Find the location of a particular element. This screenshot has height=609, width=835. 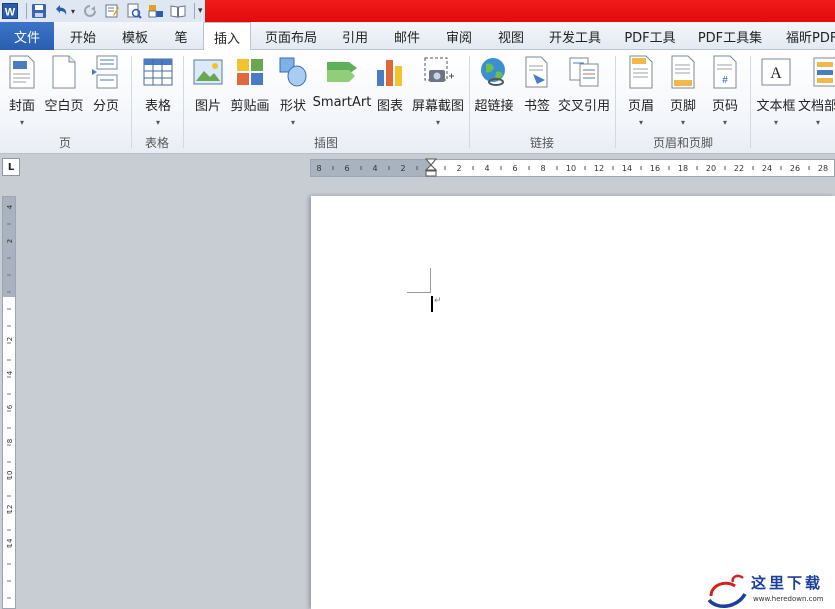

screenshot-label: 屏幕截图 is located at coordinates (438, 106).